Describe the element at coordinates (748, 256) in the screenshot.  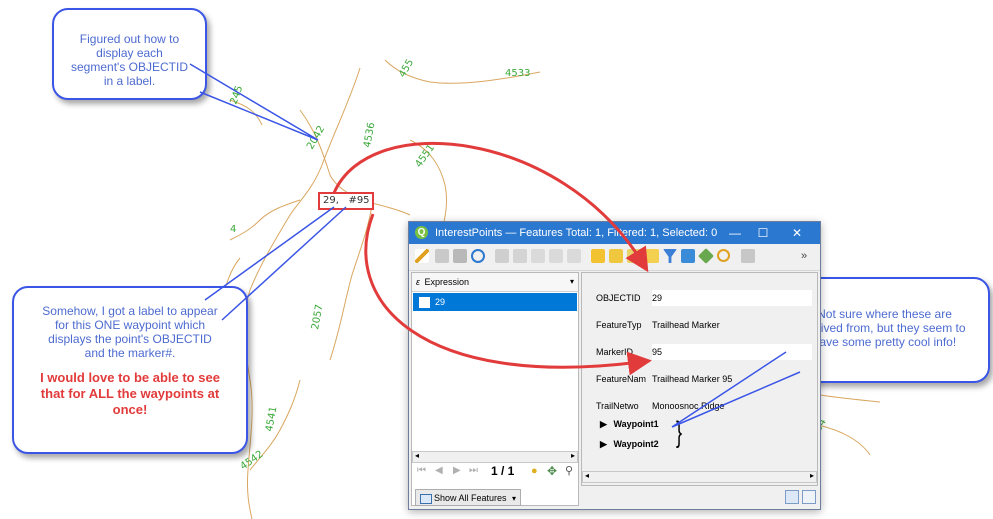
I see `copy-rows-icon` at that location.